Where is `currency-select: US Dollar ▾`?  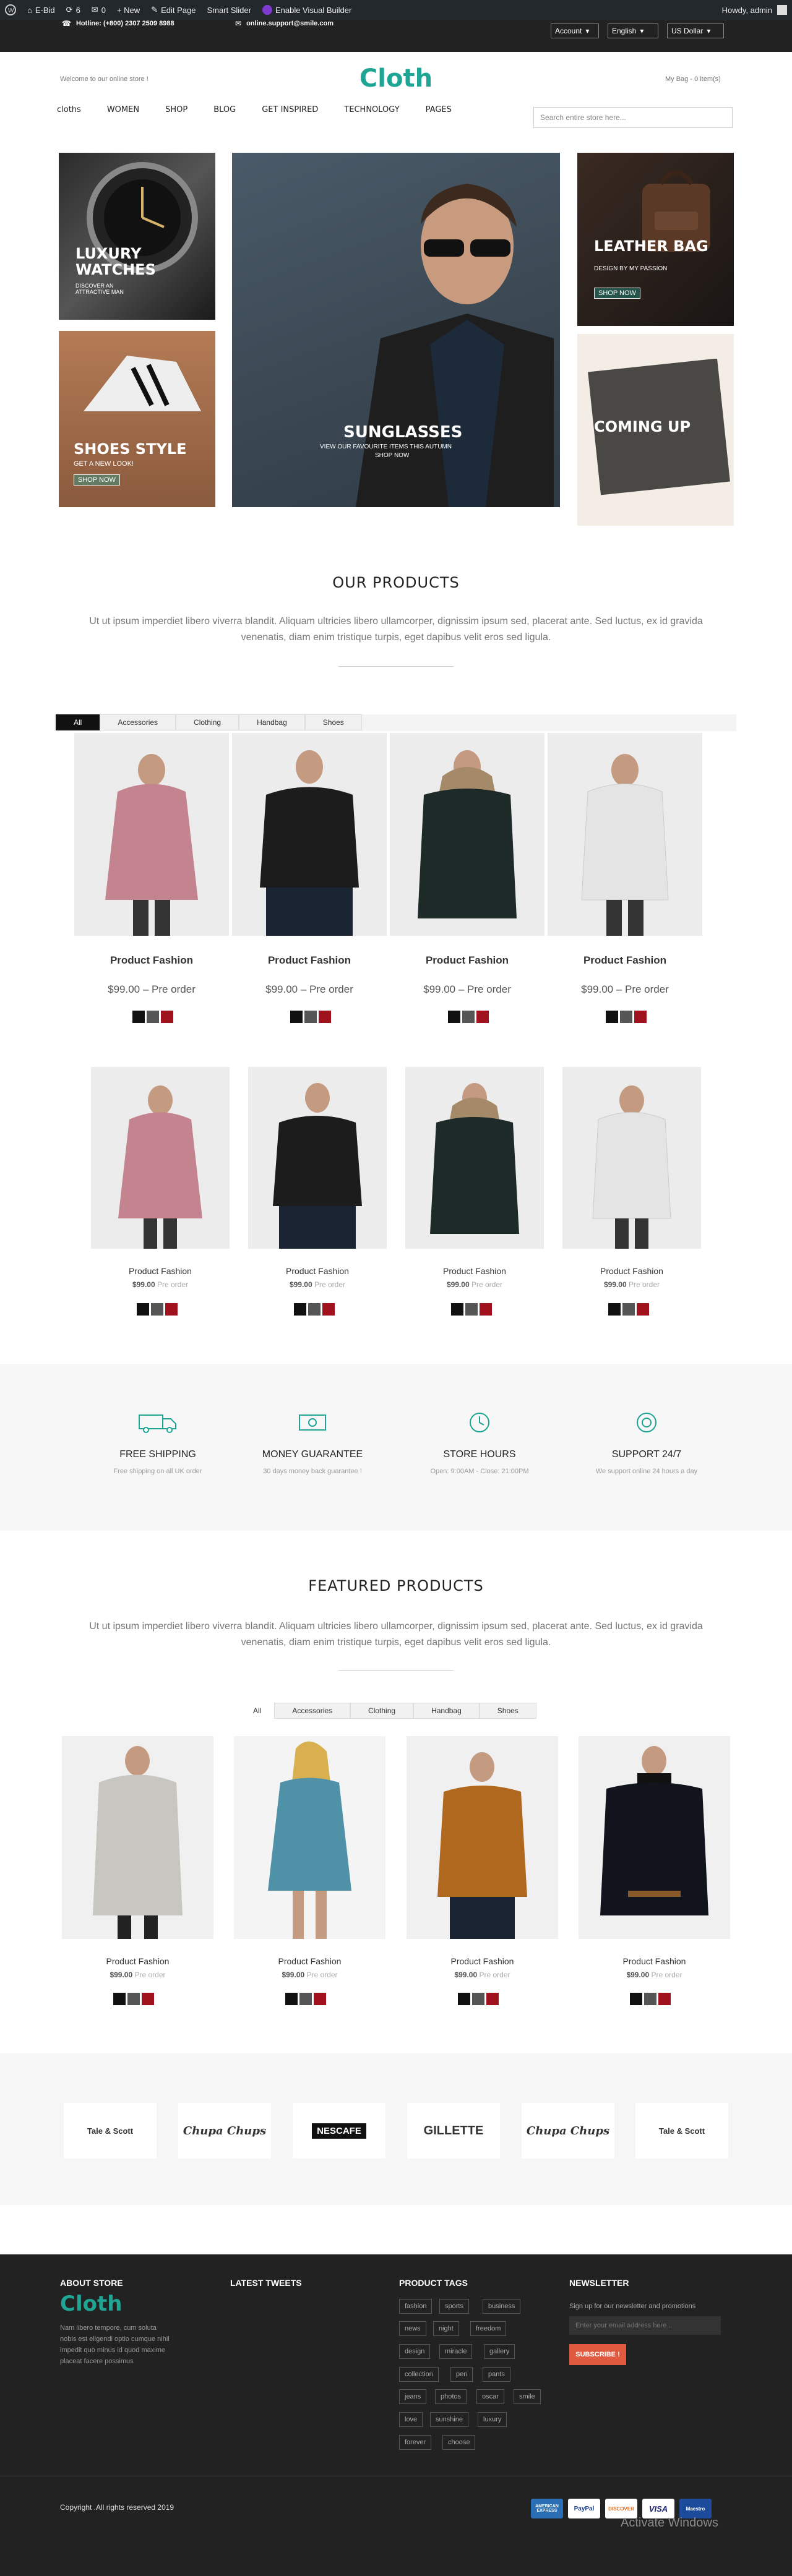
currency-select: US Dollar ▾ is located at coordinates (695, 31).